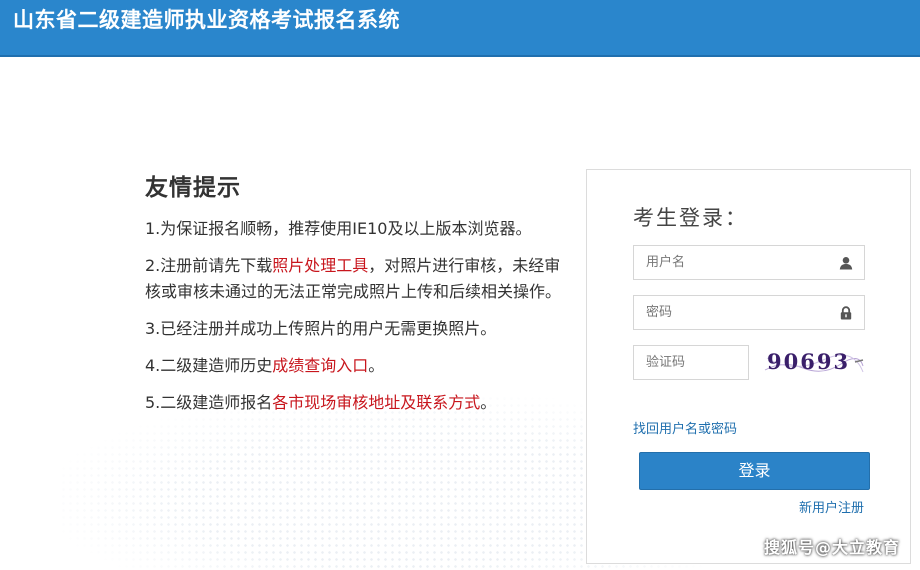 This screenshot has height=570, width=920. Describe the element at coordinates (193, 188) in the screenshot. I see `tips-heading: 友情提示` at that location.